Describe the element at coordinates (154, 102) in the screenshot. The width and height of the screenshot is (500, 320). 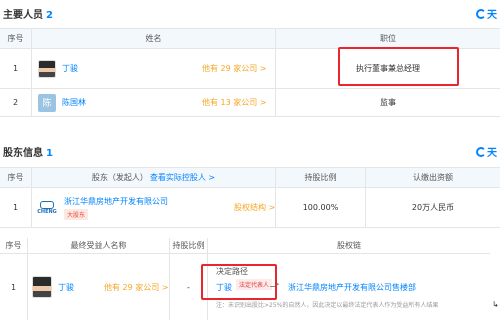
I see `person-cell: 陈 陈国林 他有 13 家公司 >` at that location.